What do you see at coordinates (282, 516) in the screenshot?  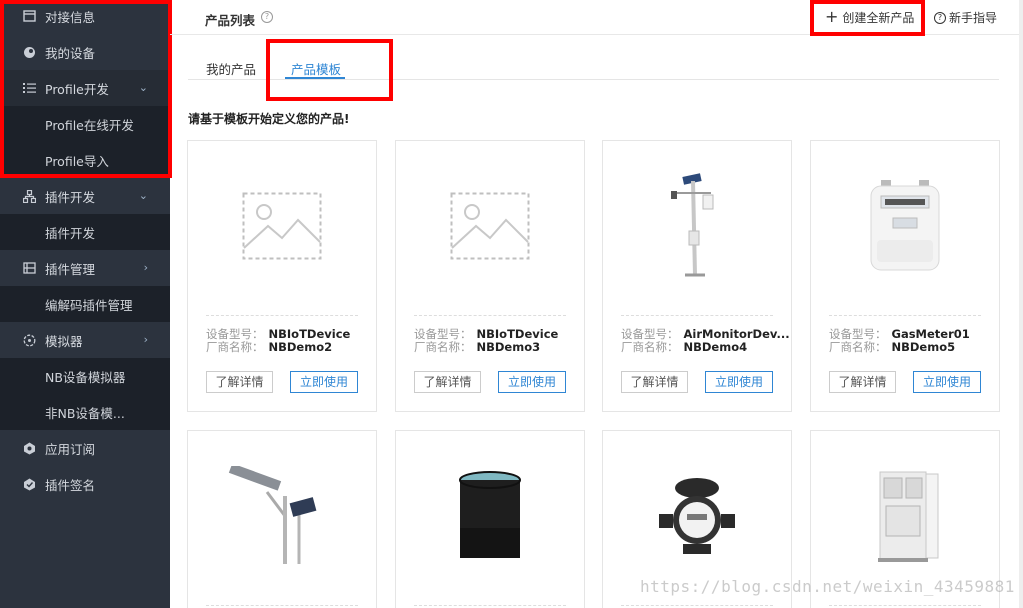 I see `street-light-image` at bounding box center [282, 516].